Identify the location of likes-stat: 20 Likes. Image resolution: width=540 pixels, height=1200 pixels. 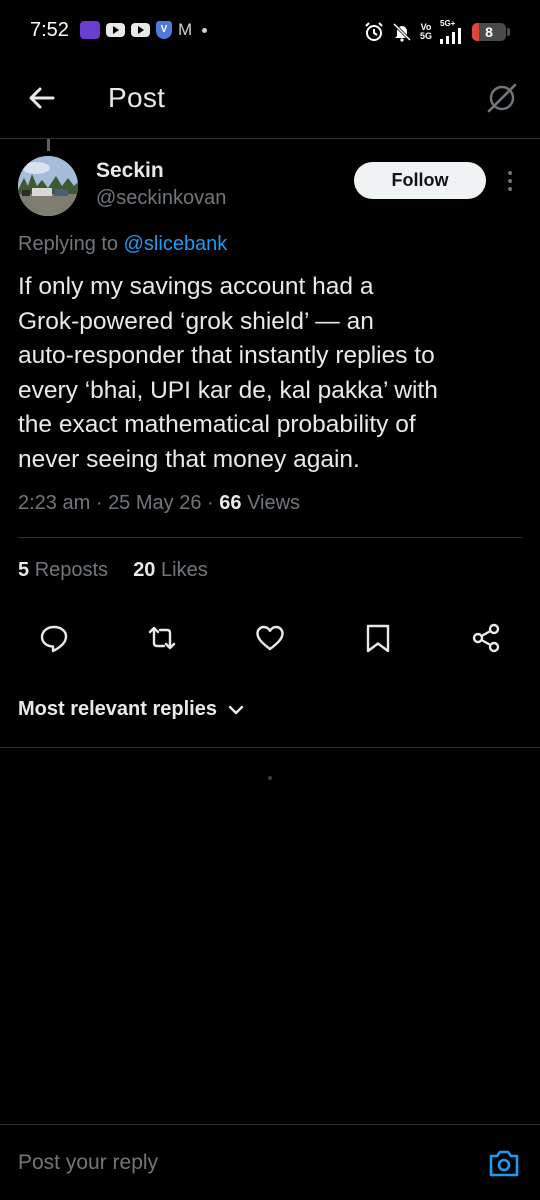
(170, 570).